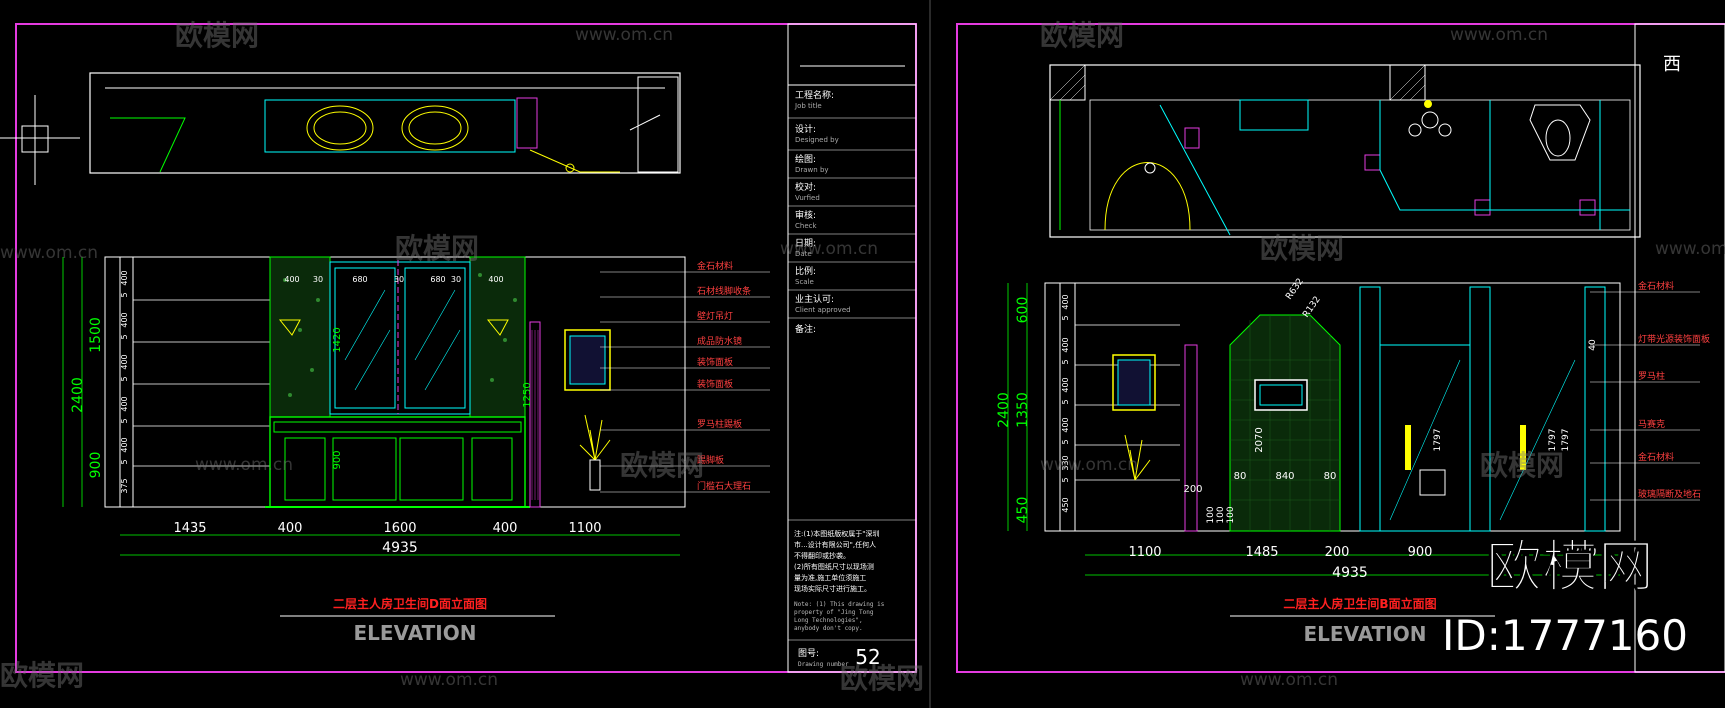 This screenshot has height=708, width=1725. I want to click on title-block-row-label-en: Vurfied, so click(807, 198).